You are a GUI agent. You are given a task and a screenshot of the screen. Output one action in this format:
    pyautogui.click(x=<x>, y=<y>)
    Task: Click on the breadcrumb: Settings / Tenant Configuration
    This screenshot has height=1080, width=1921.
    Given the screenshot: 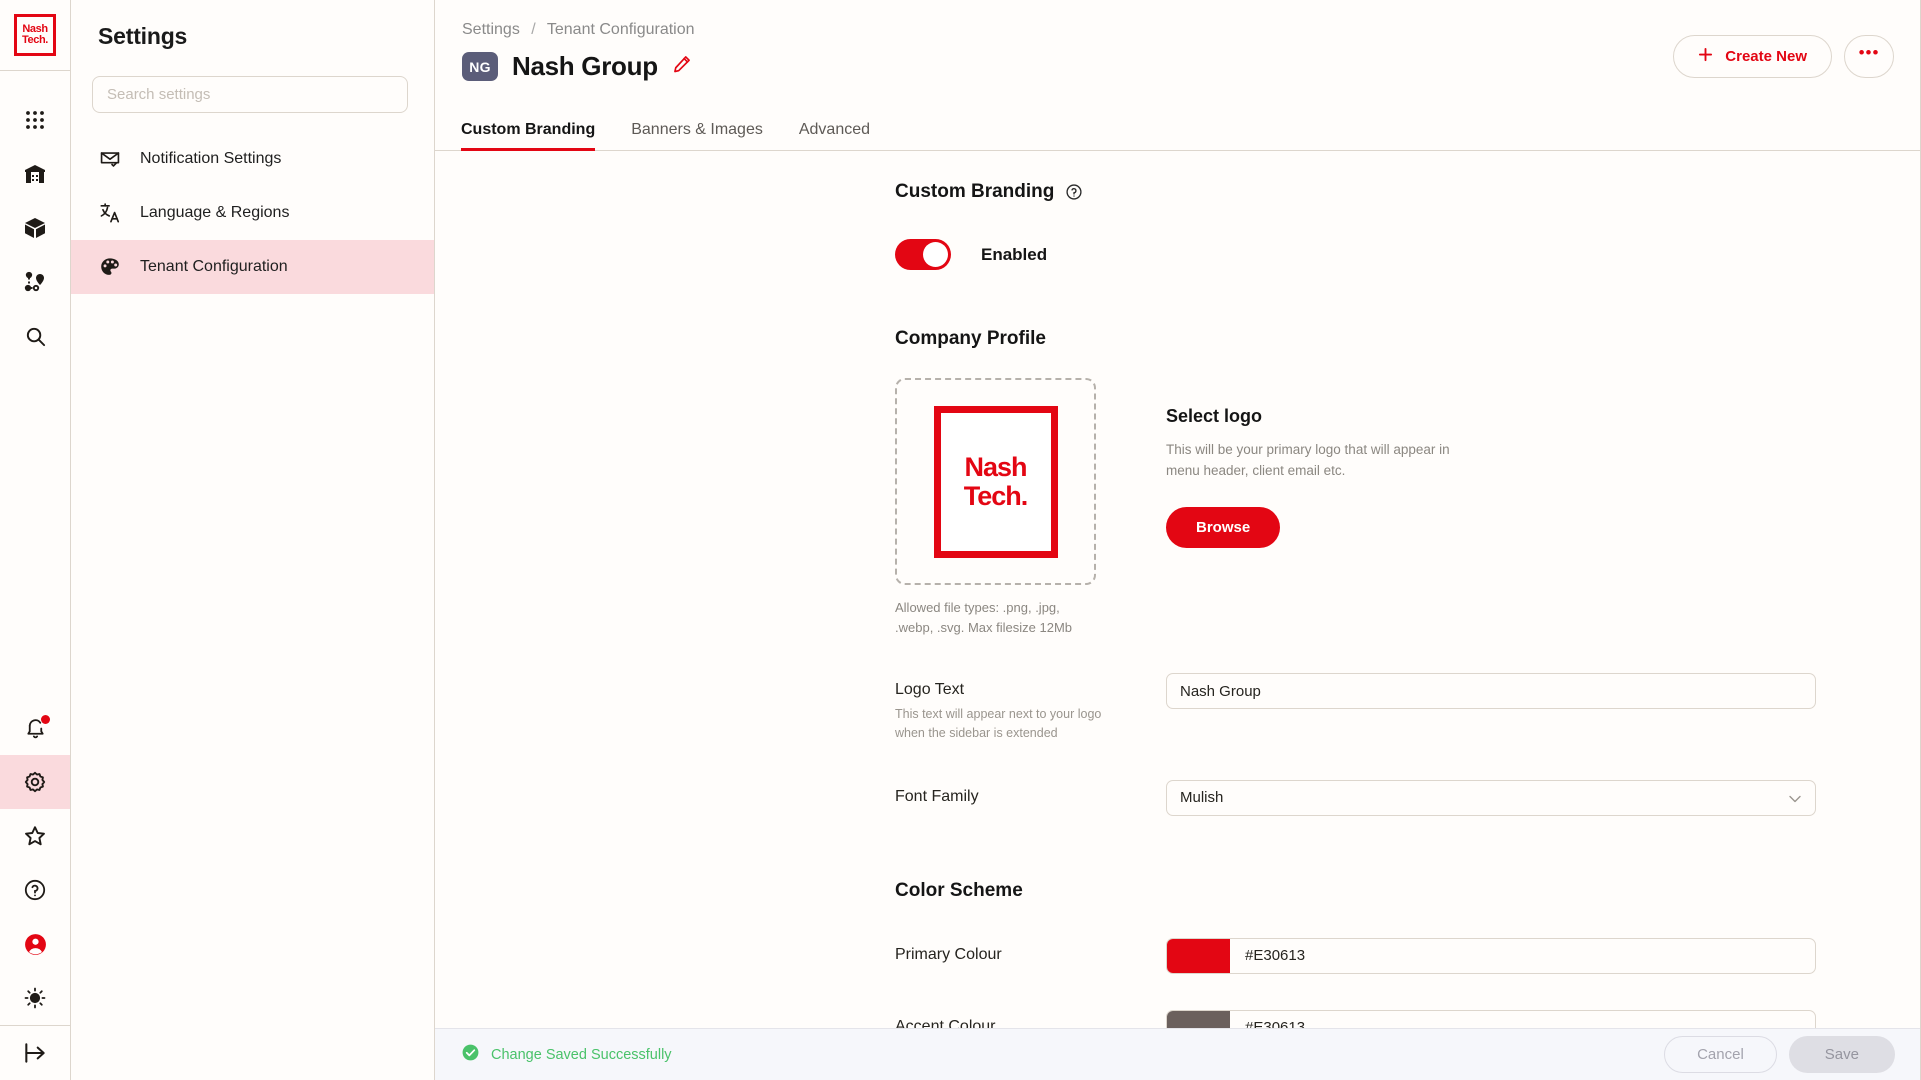 What is the action you would take?
    pyautogui.click(x=578, y=28)
    